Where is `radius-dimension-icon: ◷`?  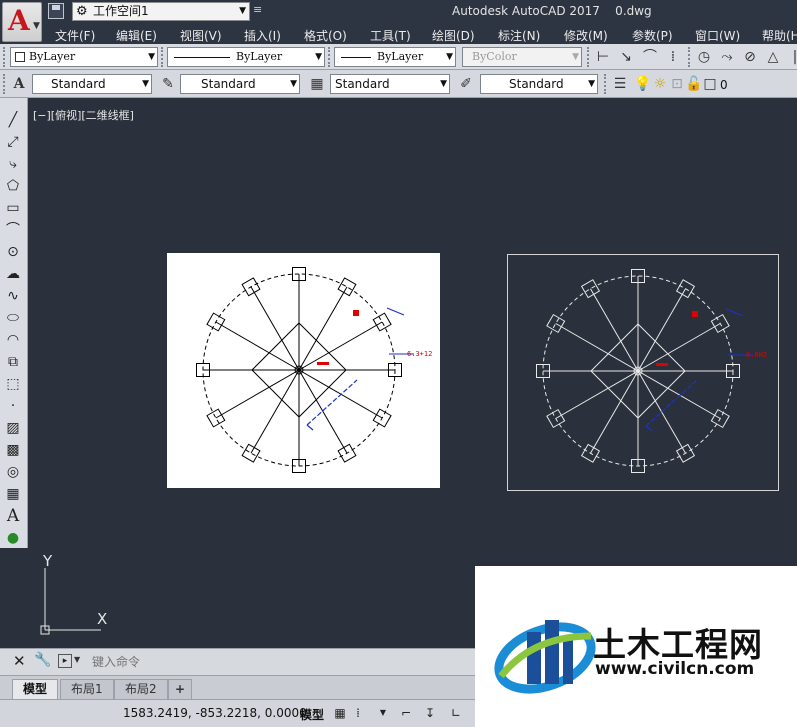
radius-dimension-icon: ◷ is located at coordinates (704, 57).